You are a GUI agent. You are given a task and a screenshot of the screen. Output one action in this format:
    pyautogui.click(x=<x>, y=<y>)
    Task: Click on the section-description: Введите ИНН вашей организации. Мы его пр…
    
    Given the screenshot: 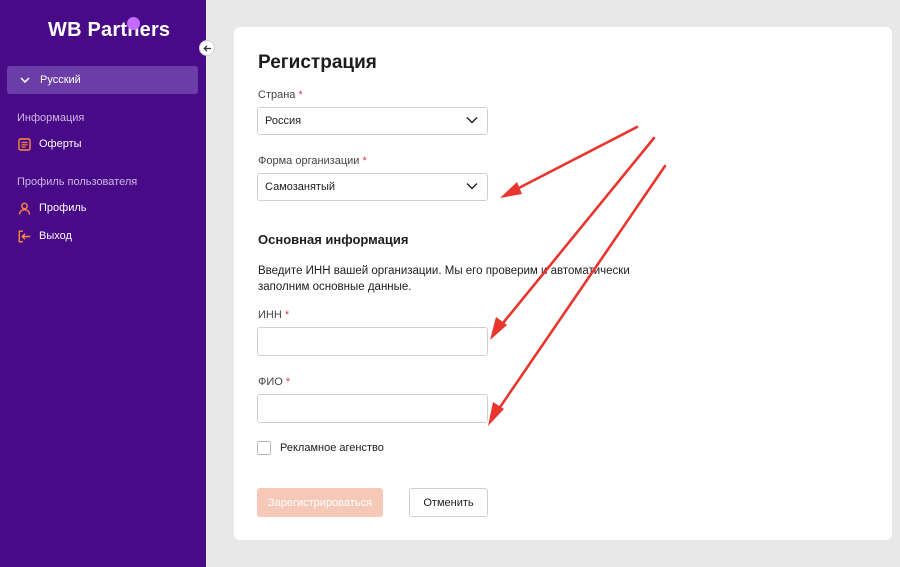 What is the action you would take?
    pyautogui.click(x=444, y=279)
    